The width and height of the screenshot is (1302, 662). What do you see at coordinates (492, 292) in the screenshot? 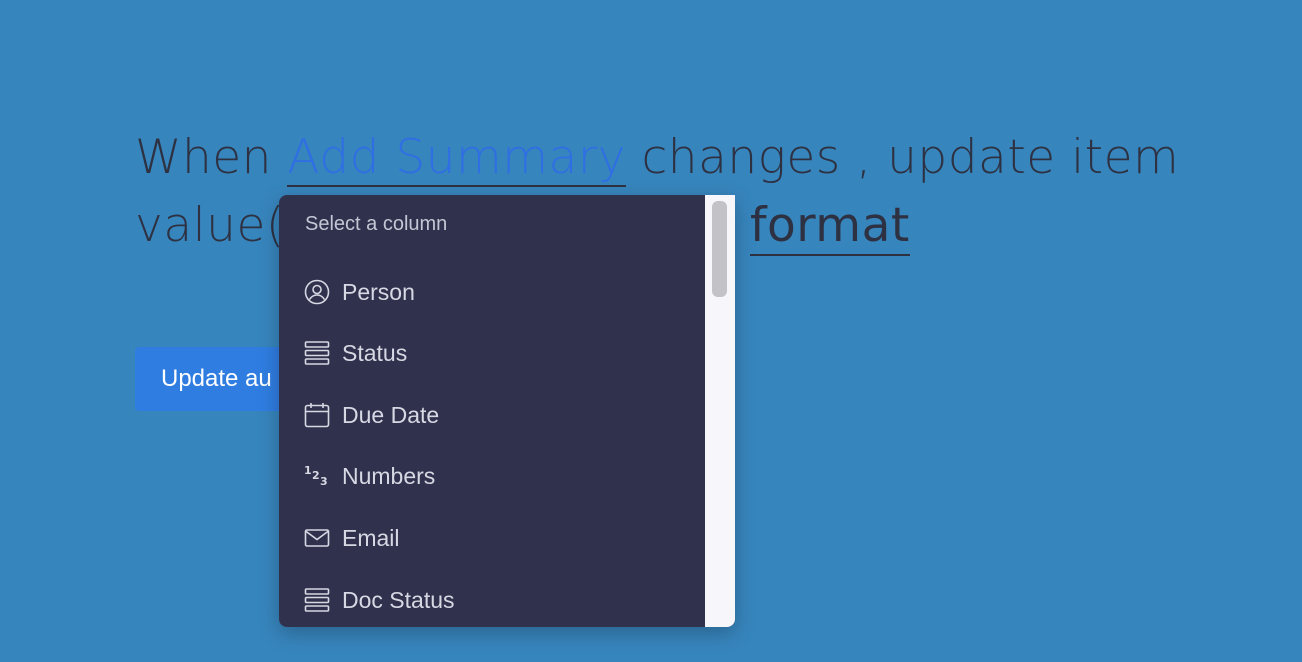
I see `option-person: Person` at bounding box center [492, 292].